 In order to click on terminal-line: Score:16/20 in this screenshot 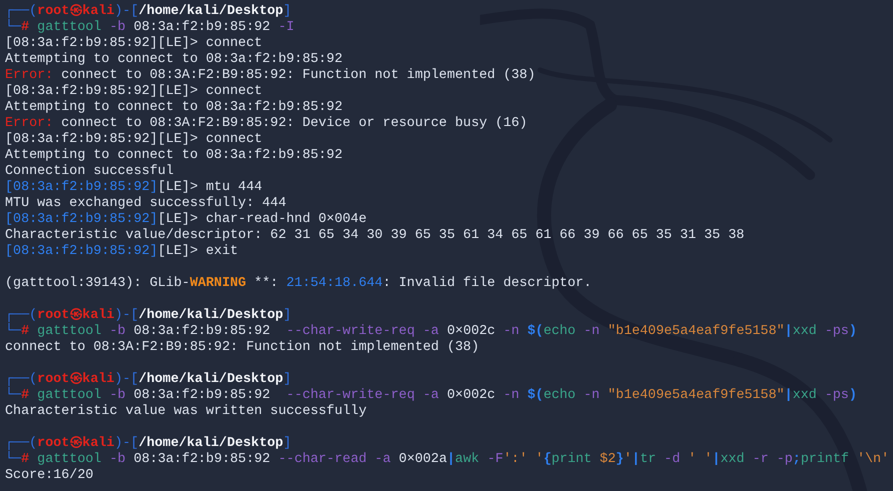, I will do `click(49, 476)`.